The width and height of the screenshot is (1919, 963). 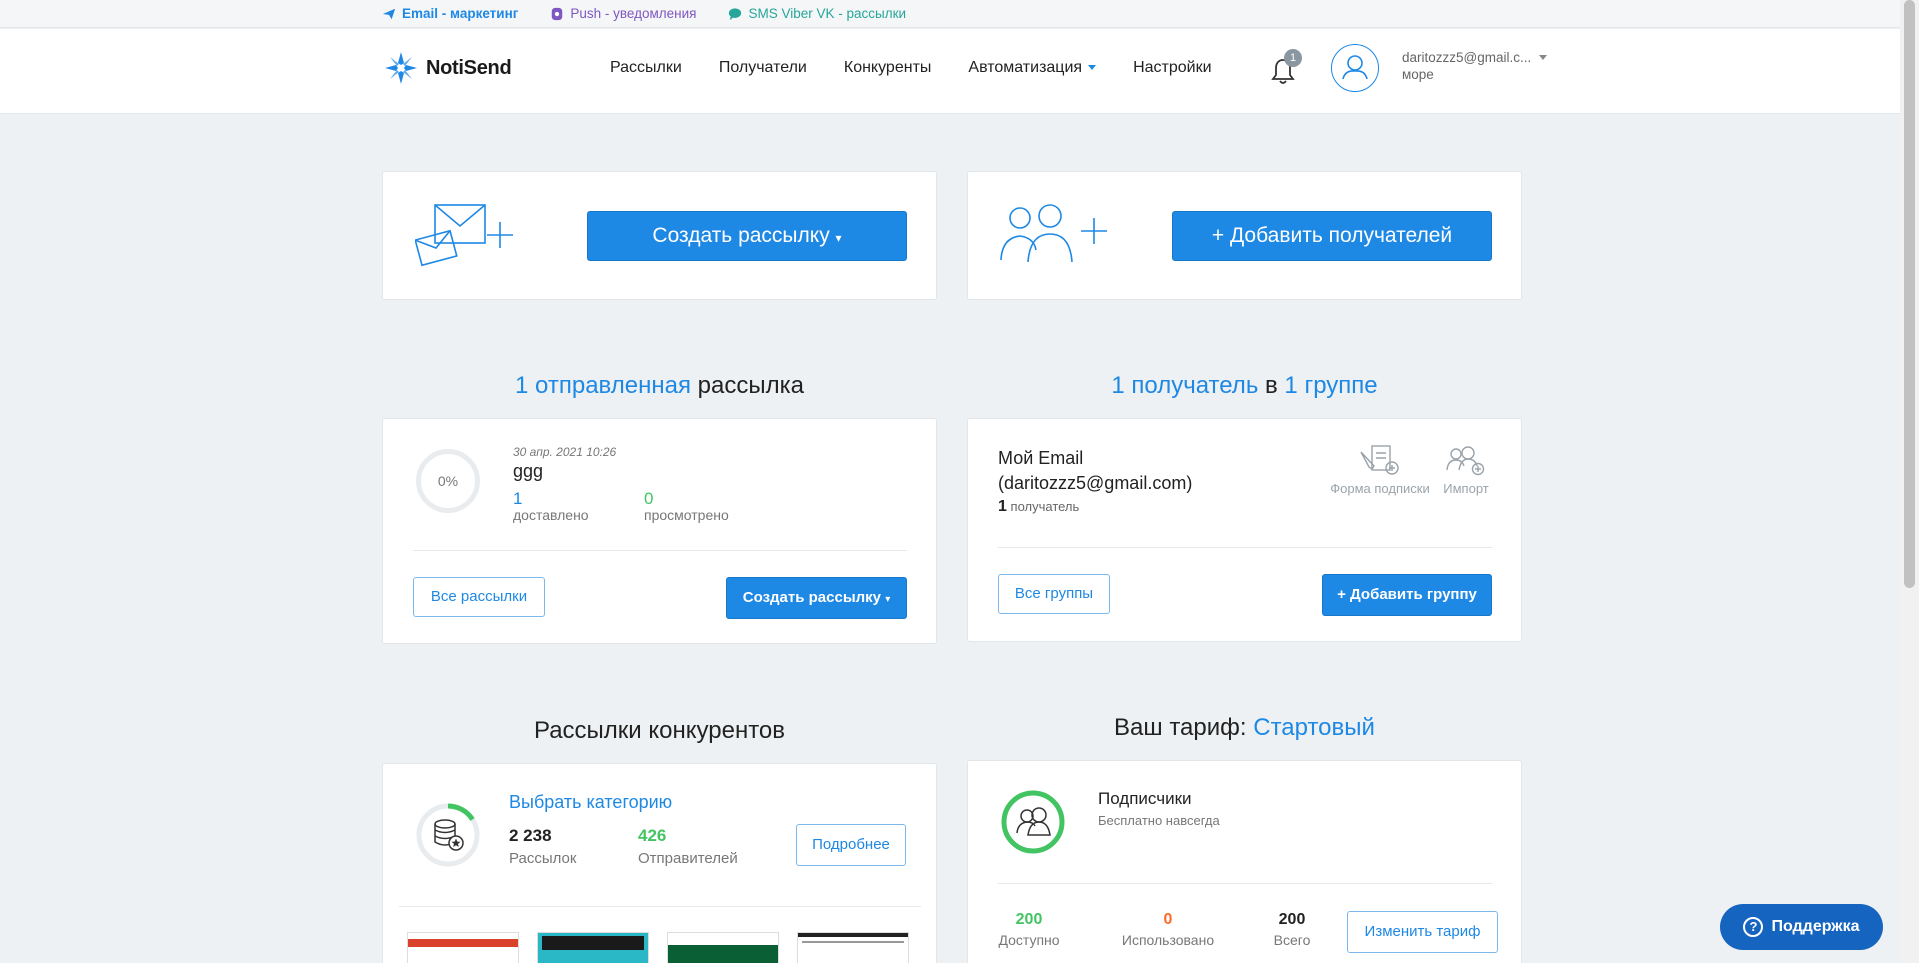 I want to click on group-count-label: получатель, so click(x=1045, y=506).